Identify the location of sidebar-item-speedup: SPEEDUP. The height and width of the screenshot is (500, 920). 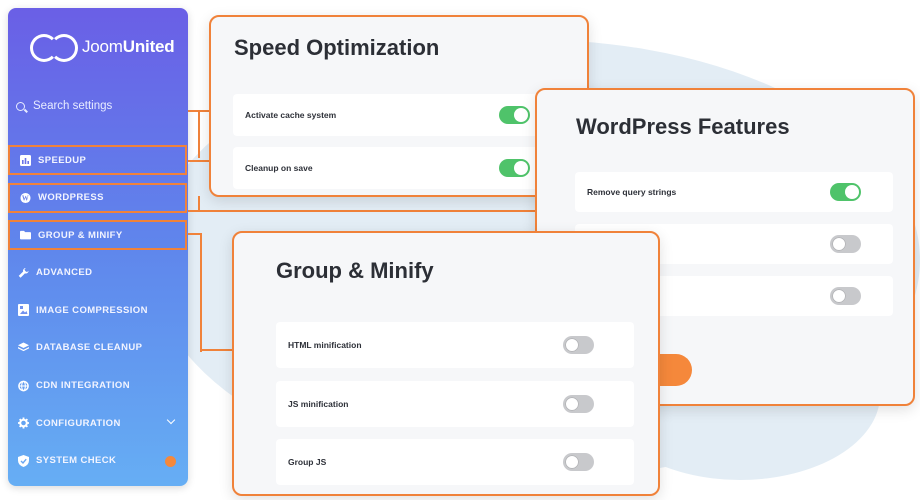
(97, 160).